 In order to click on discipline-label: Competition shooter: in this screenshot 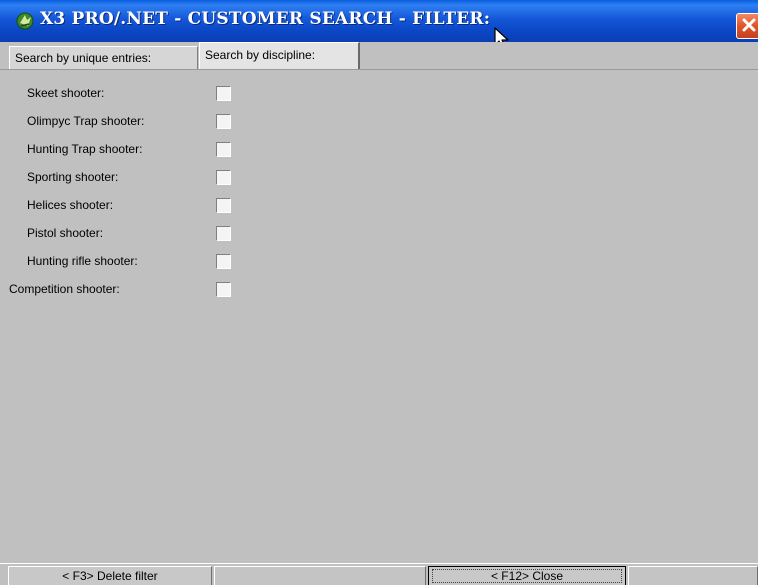, I will do `click(64, 289)`.